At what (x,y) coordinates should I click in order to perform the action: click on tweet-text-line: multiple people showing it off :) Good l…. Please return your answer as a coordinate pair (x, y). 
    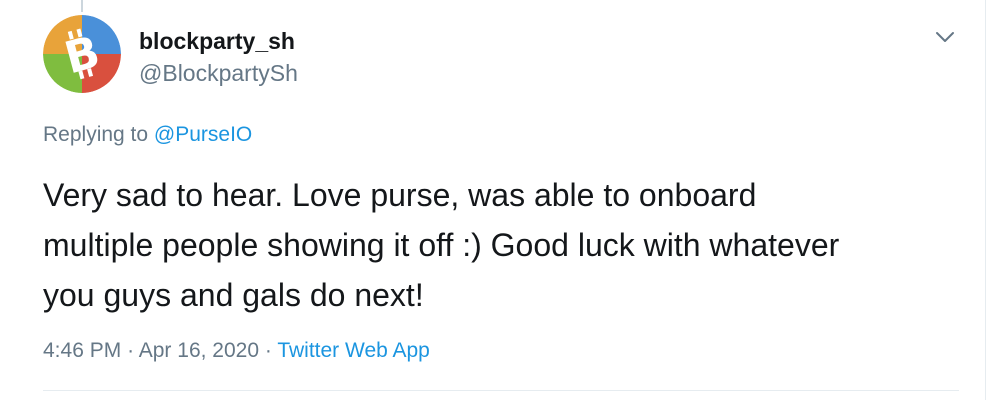
    Looking at the image, I should click on (441, 245).